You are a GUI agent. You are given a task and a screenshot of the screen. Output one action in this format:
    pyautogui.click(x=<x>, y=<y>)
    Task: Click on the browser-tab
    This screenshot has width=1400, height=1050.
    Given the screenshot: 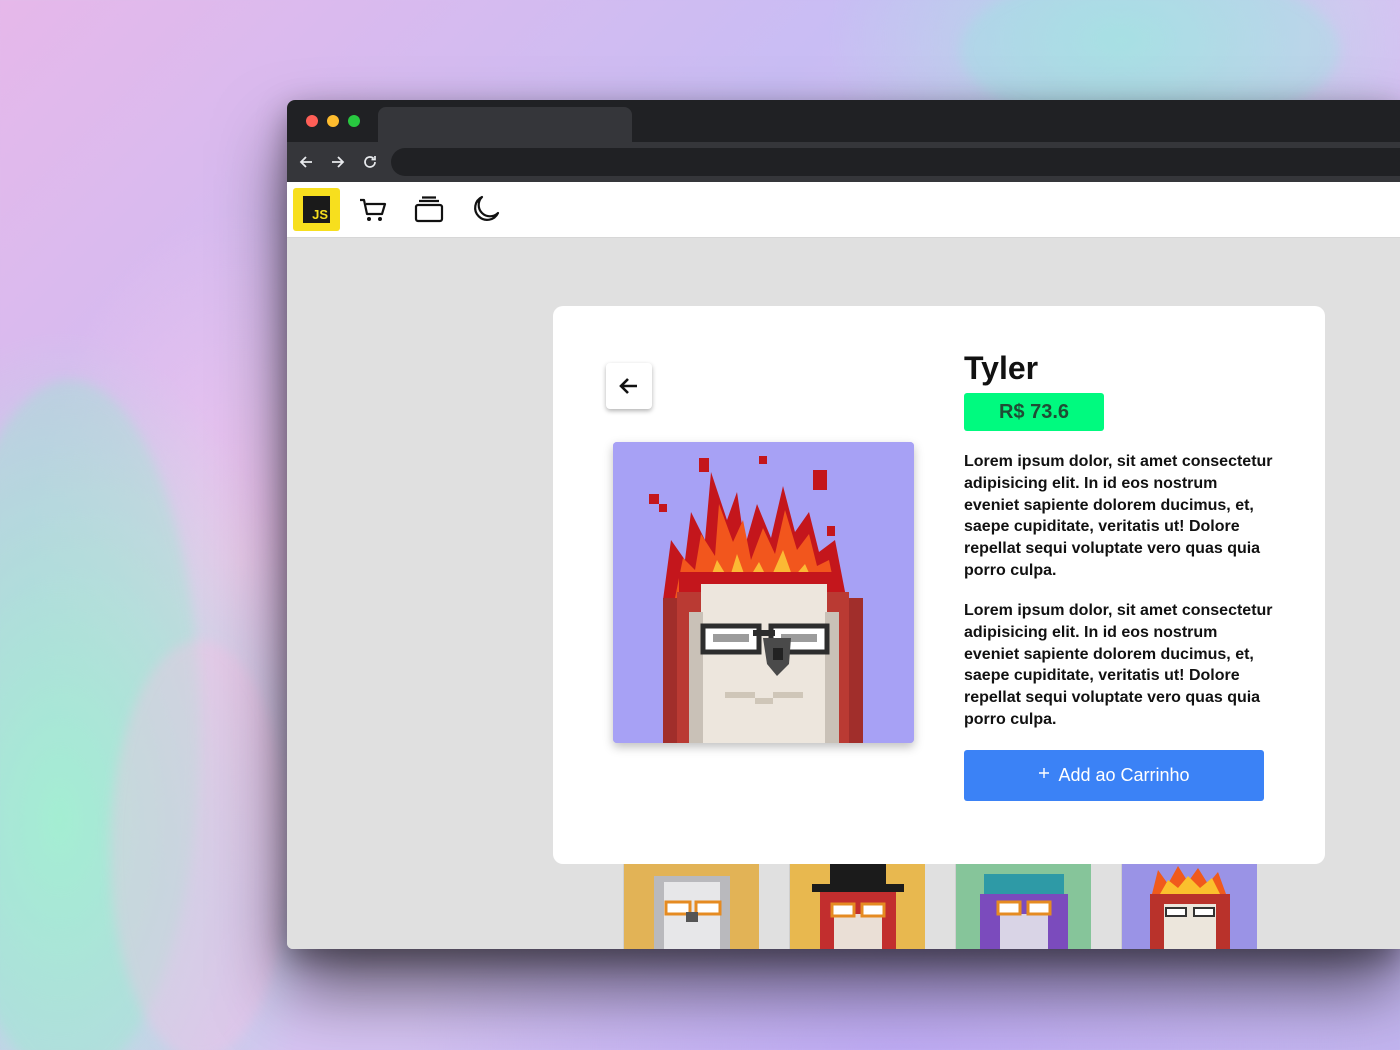 What is the action you would take?
    pyautogui.click(x=505, y=124)
    